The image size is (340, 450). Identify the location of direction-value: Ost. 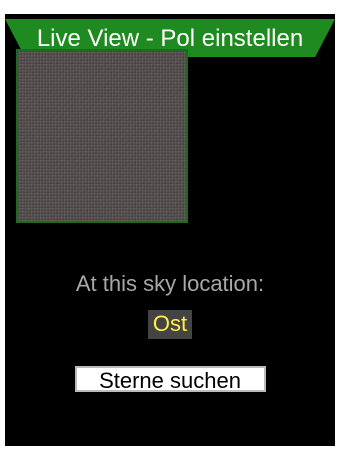
(170, 324).